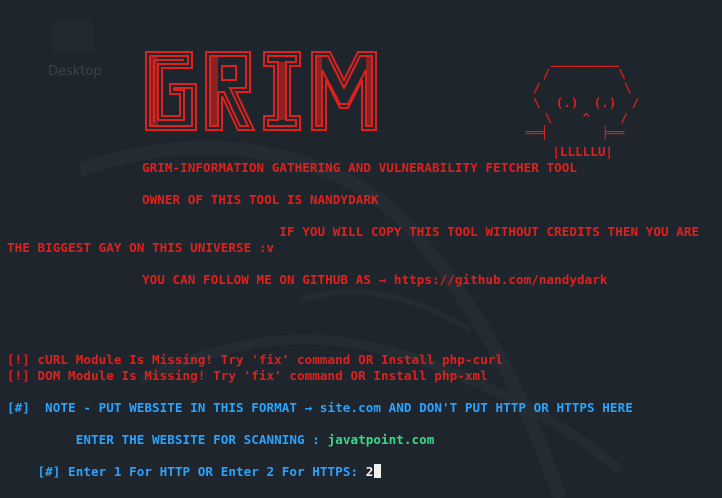 This screenshot has height=498, width=722. What do you see at coordinates (580, 73) in the screenshot?
I see `skull-ascii-line-2: / \` at bounding box center [580, 73].